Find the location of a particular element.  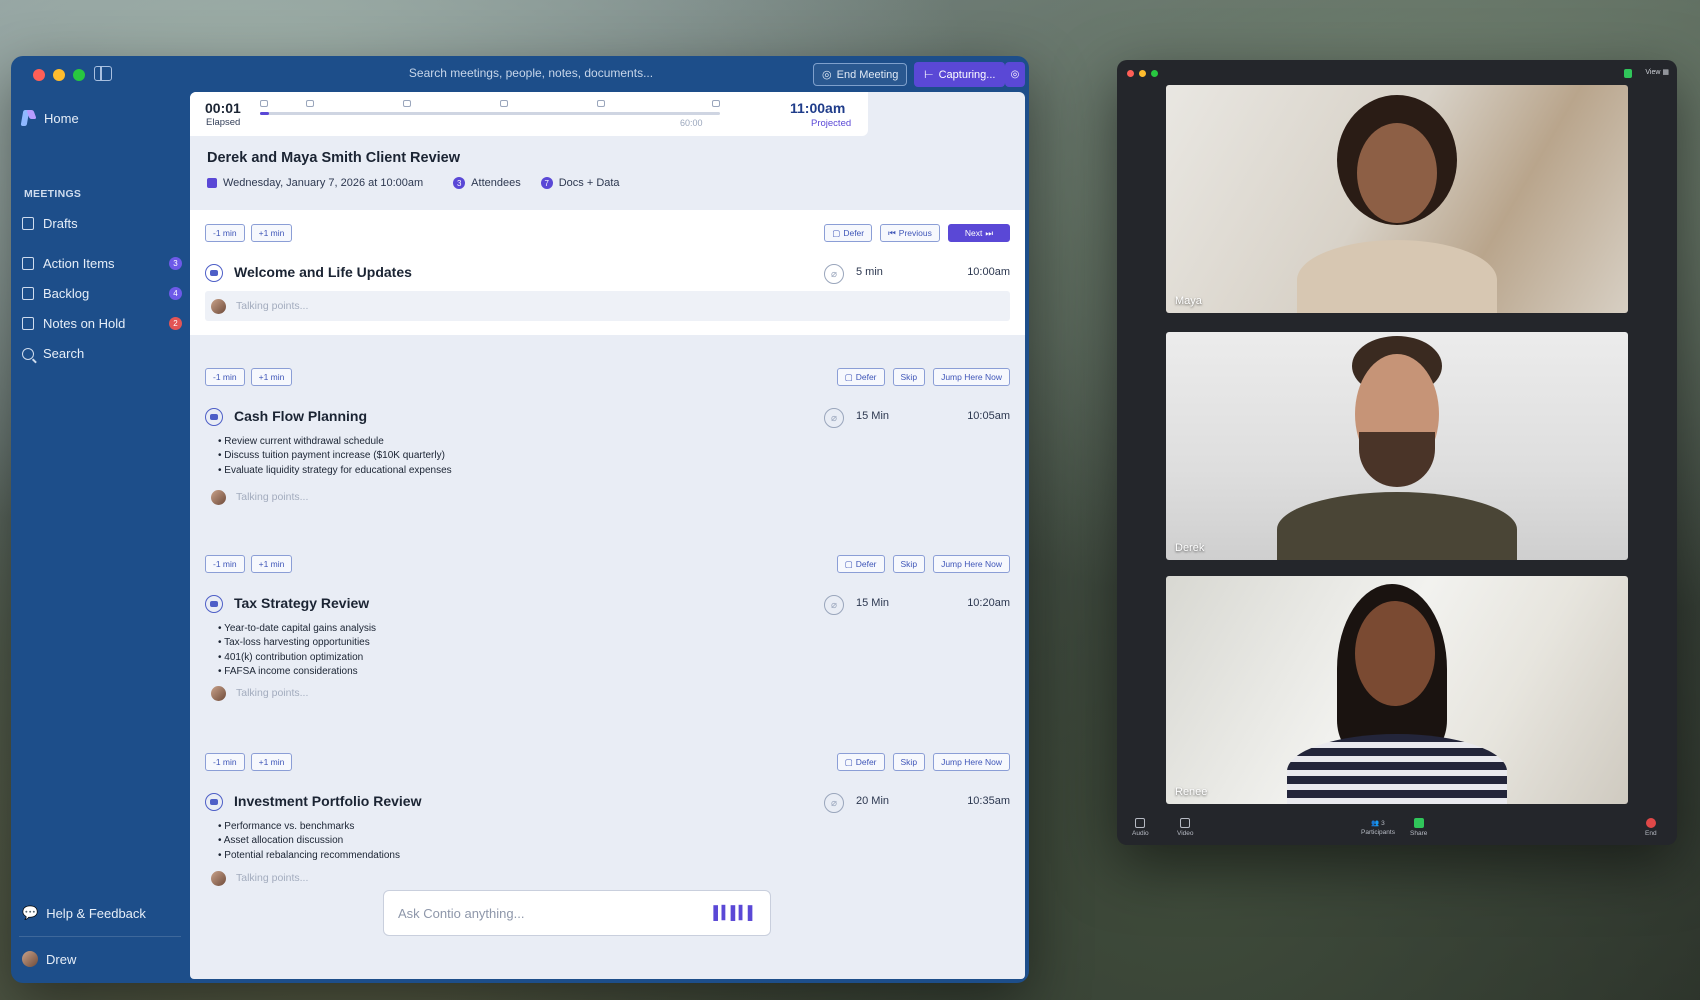

backlog-icon is located at coordinates (28, 293).